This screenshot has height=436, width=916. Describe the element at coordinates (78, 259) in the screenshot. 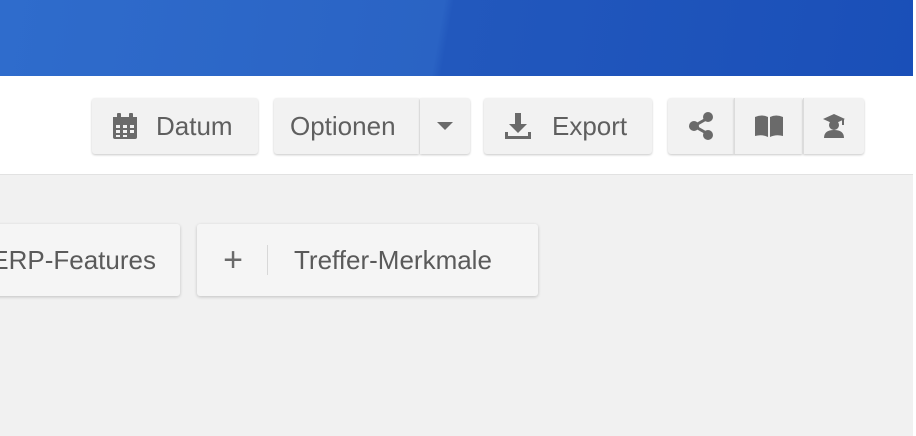

I see `serp-features-label: ERP-Features` at that location.